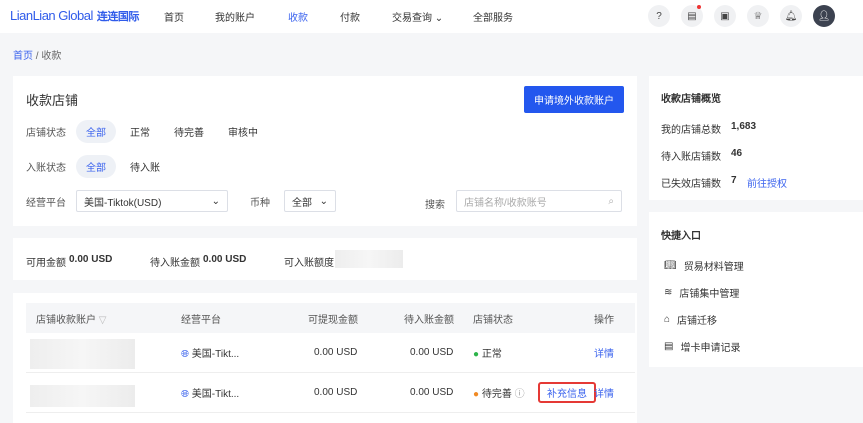  Describe the element at coordinates (435, 205) in the screenshot. I see `search-label: 搜索` at that location.